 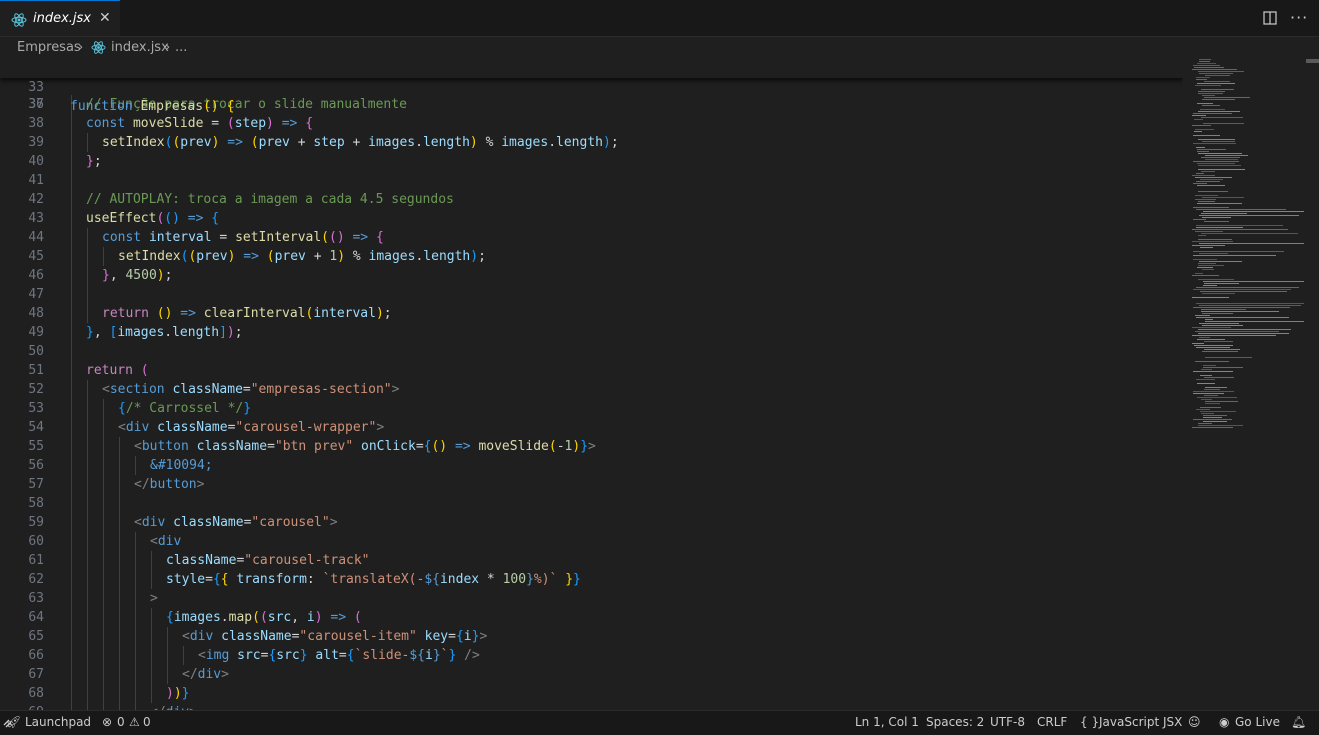 What do you see at coordinates (591, 275) in the screenshot?
I see `code-line: 46}, 4500);` at bounding box center [591, 275].